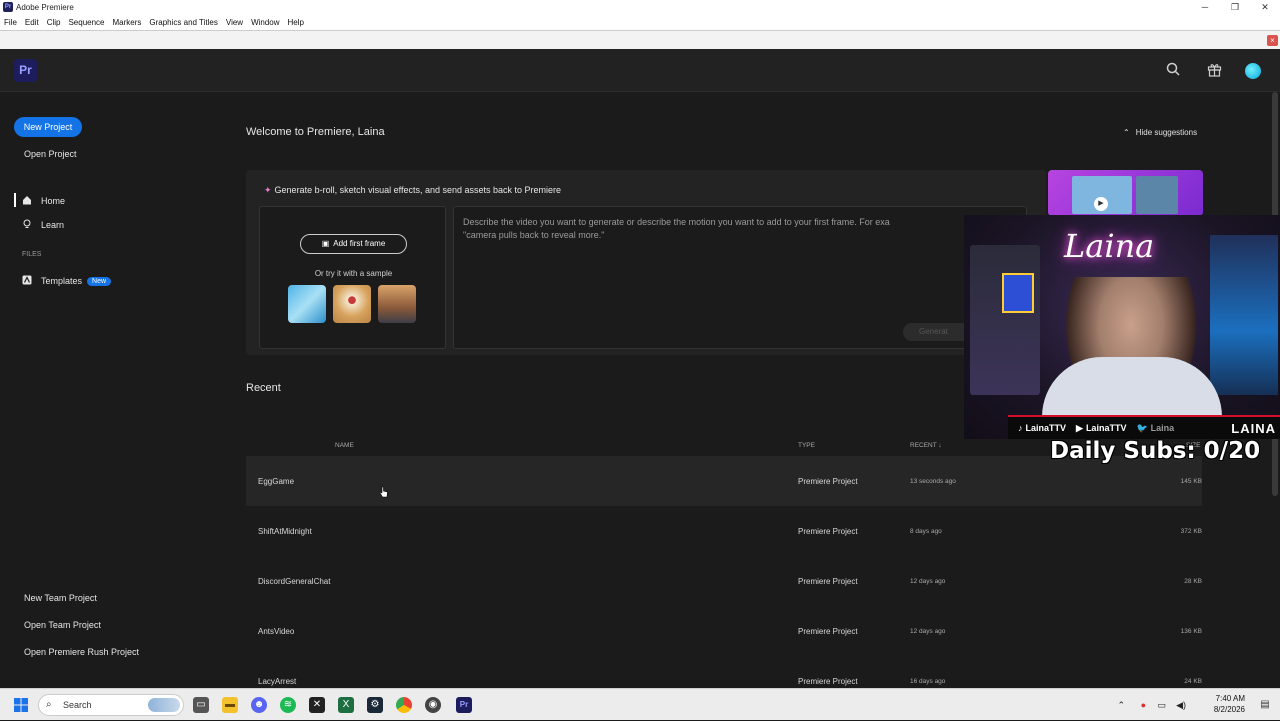 This screenshot has height=721, width=1280. What do you see at coordinates (164, 705) in the screenshot?
I see `search-highlight-image` at bounding box center [164, 705].